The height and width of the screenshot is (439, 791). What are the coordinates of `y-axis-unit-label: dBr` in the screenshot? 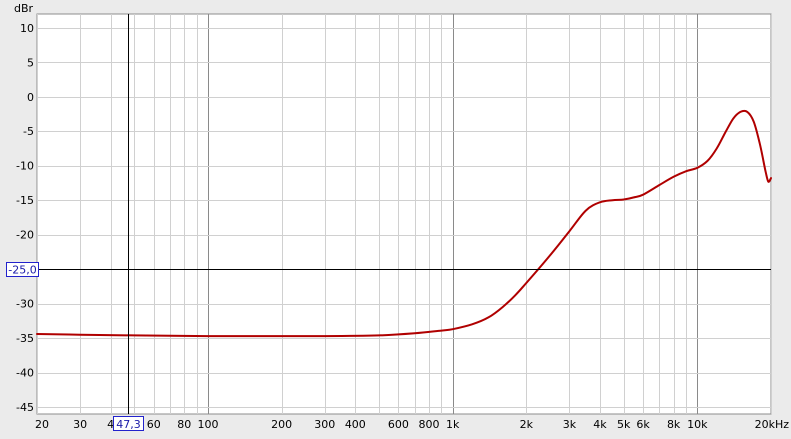 It's located at (24, 8).